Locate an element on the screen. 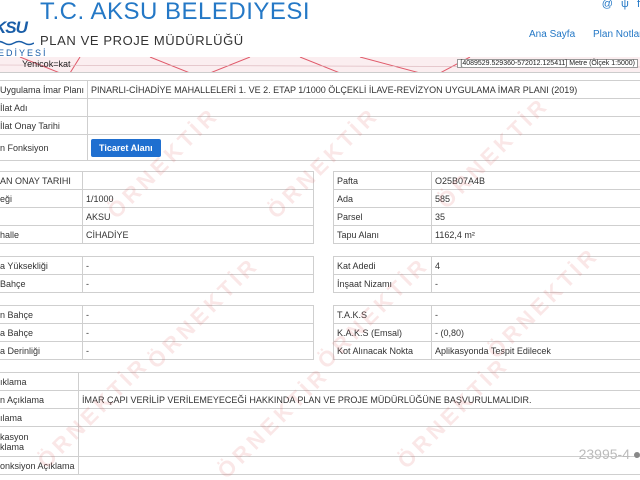 The height and width of the screenshot is (480, 640). row-label: a Yüksekliği is located at coordinates (41, 265).